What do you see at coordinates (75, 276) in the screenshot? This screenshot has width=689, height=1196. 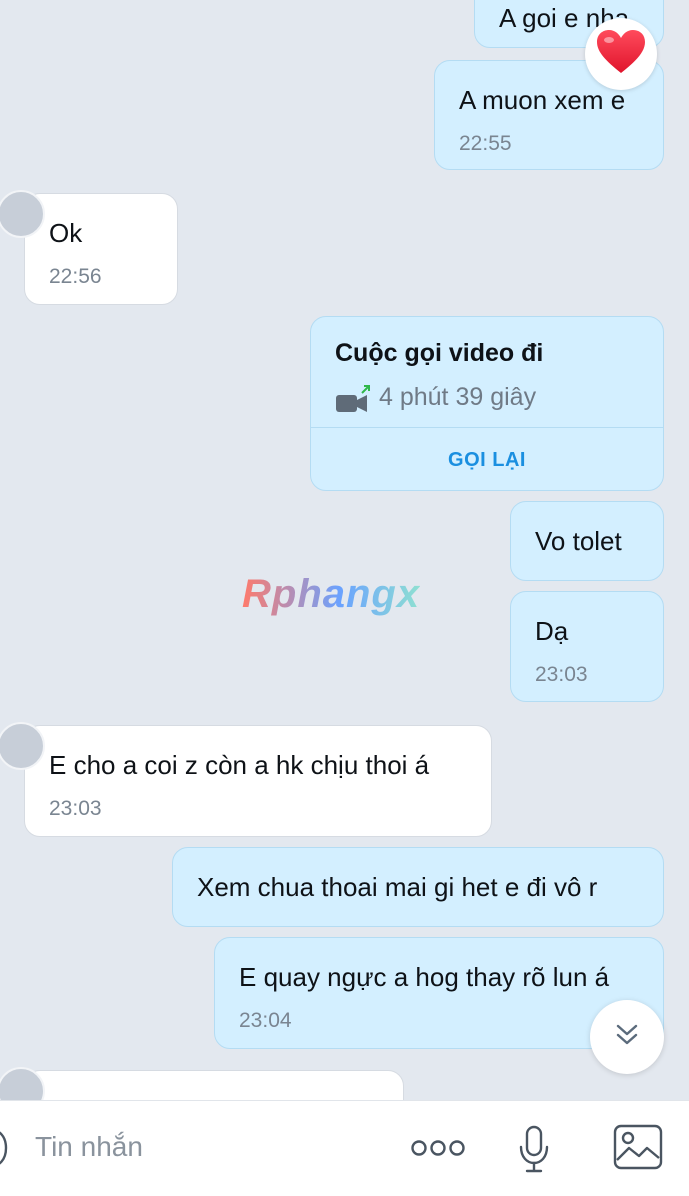 I see `message-time: 22:56` at bounding box center [75, 276].